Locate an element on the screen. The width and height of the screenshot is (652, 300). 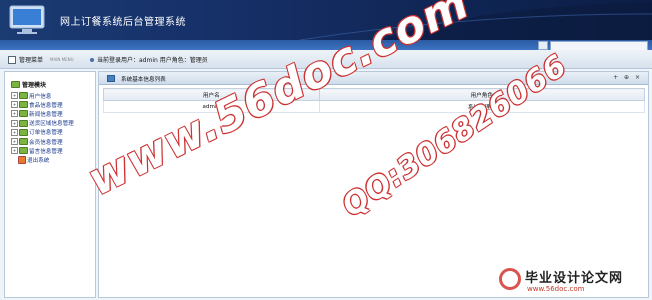
sidebar-root-label: 管理模块 is located at coordinates (34, 85).